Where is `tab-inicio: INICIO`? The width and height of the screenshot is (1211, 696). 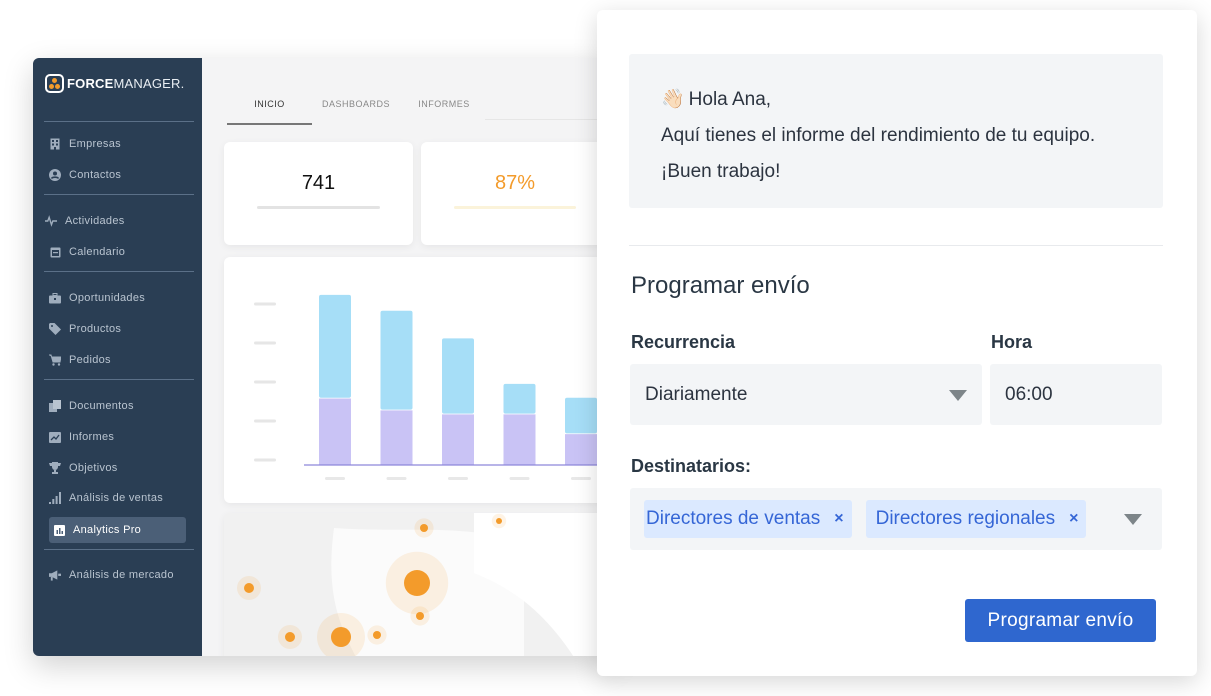 tab-inicio: INICIO is located at coordinates (269, 109).